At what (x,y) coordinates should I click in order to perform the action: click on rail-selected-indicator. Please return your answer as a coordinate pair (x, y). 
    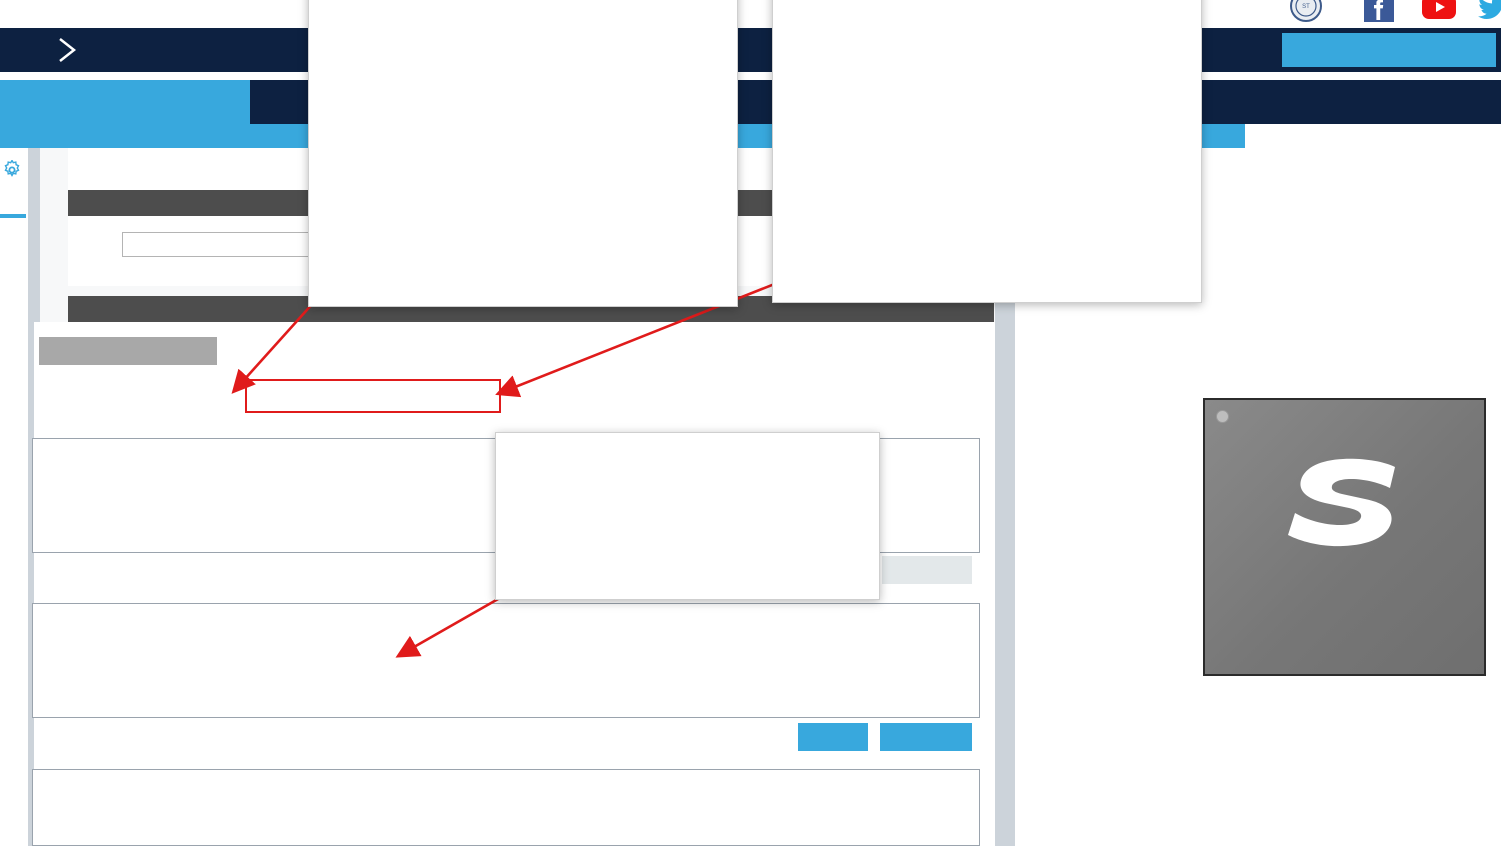
    Looking at the image, I should click on (13, 216).